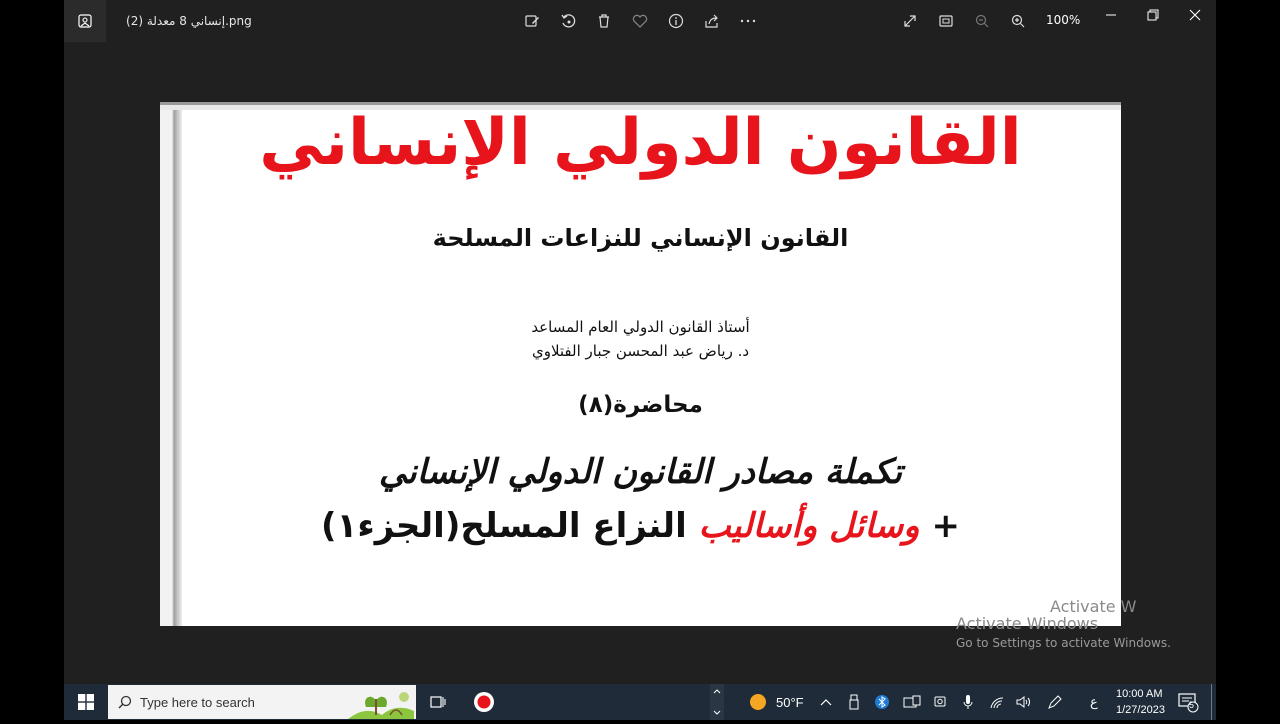 Image resolution: width=1280 pixels, height=724 pixels. What do you see at coordinates (910, 21) in the screenshot?
I see `expand-icon` at bounding box center [910, 21].